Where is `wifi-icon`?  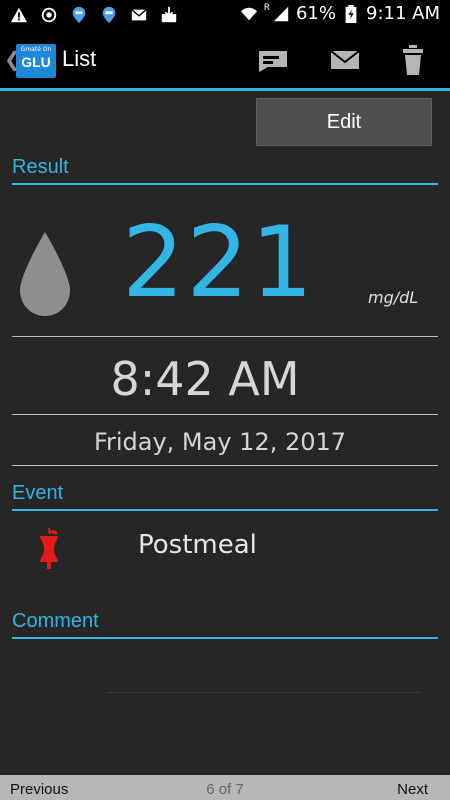
wifi-icon is located at coordinates (248, 13).